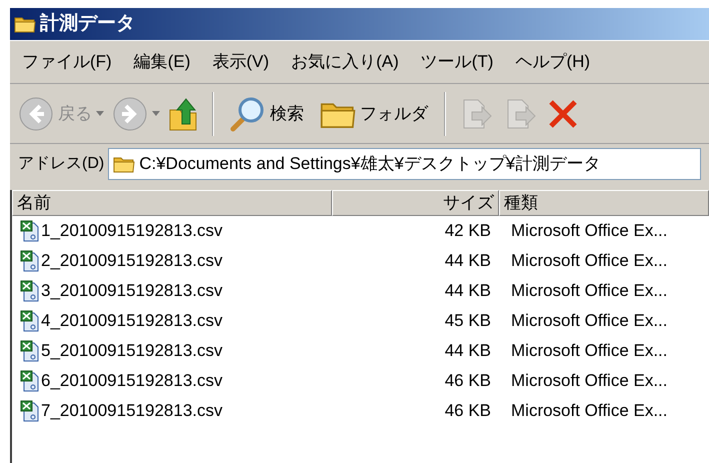 The width and height of the screenshot is (709, 463). Describe the element at coordinates (131, 231) in the screenshot. I see `file-name: 1_20100915192813.csv` at that location.